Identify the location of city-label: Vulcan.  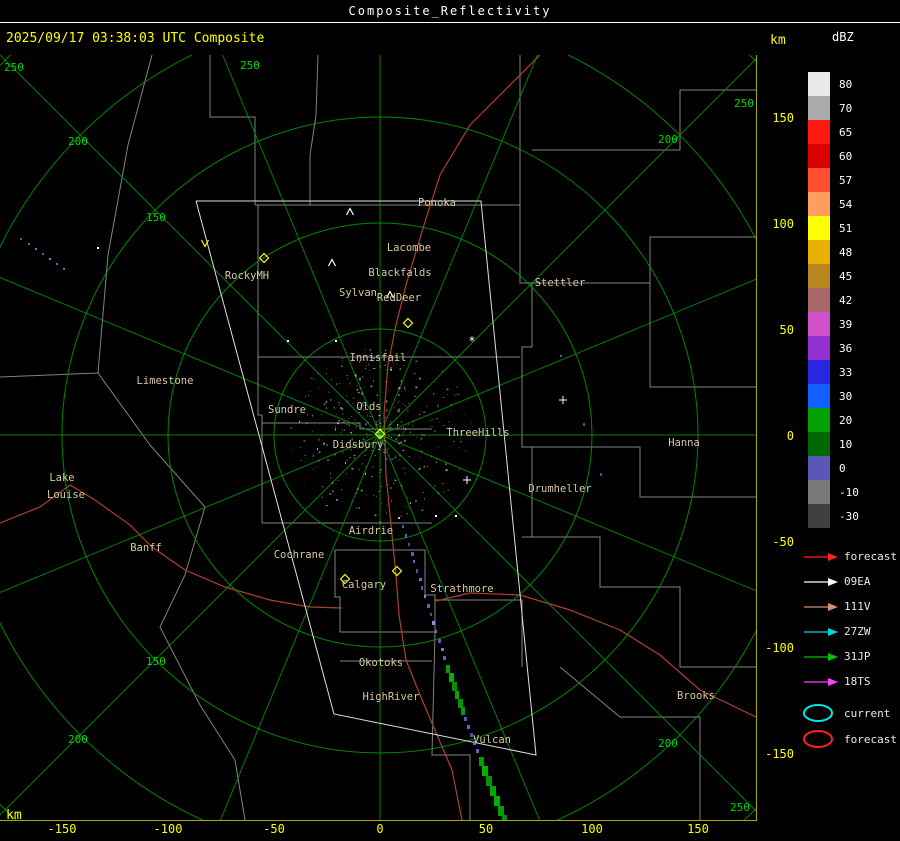
(492, 740).